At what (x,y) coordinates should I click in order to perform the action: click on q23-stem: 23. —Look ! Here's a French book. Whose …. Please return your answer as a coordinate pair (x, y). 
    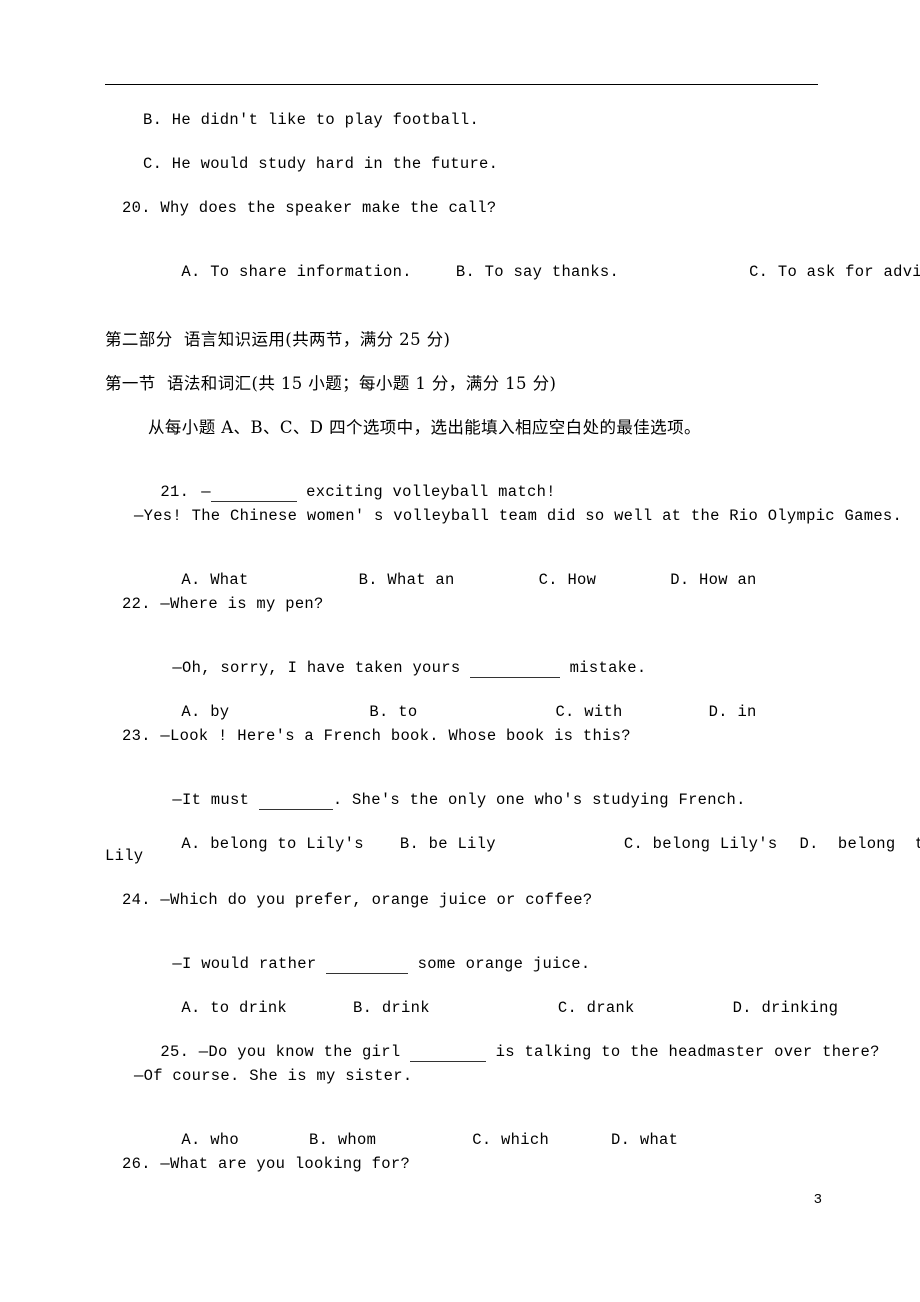
    Looking at the image, I should click on (376, 736).